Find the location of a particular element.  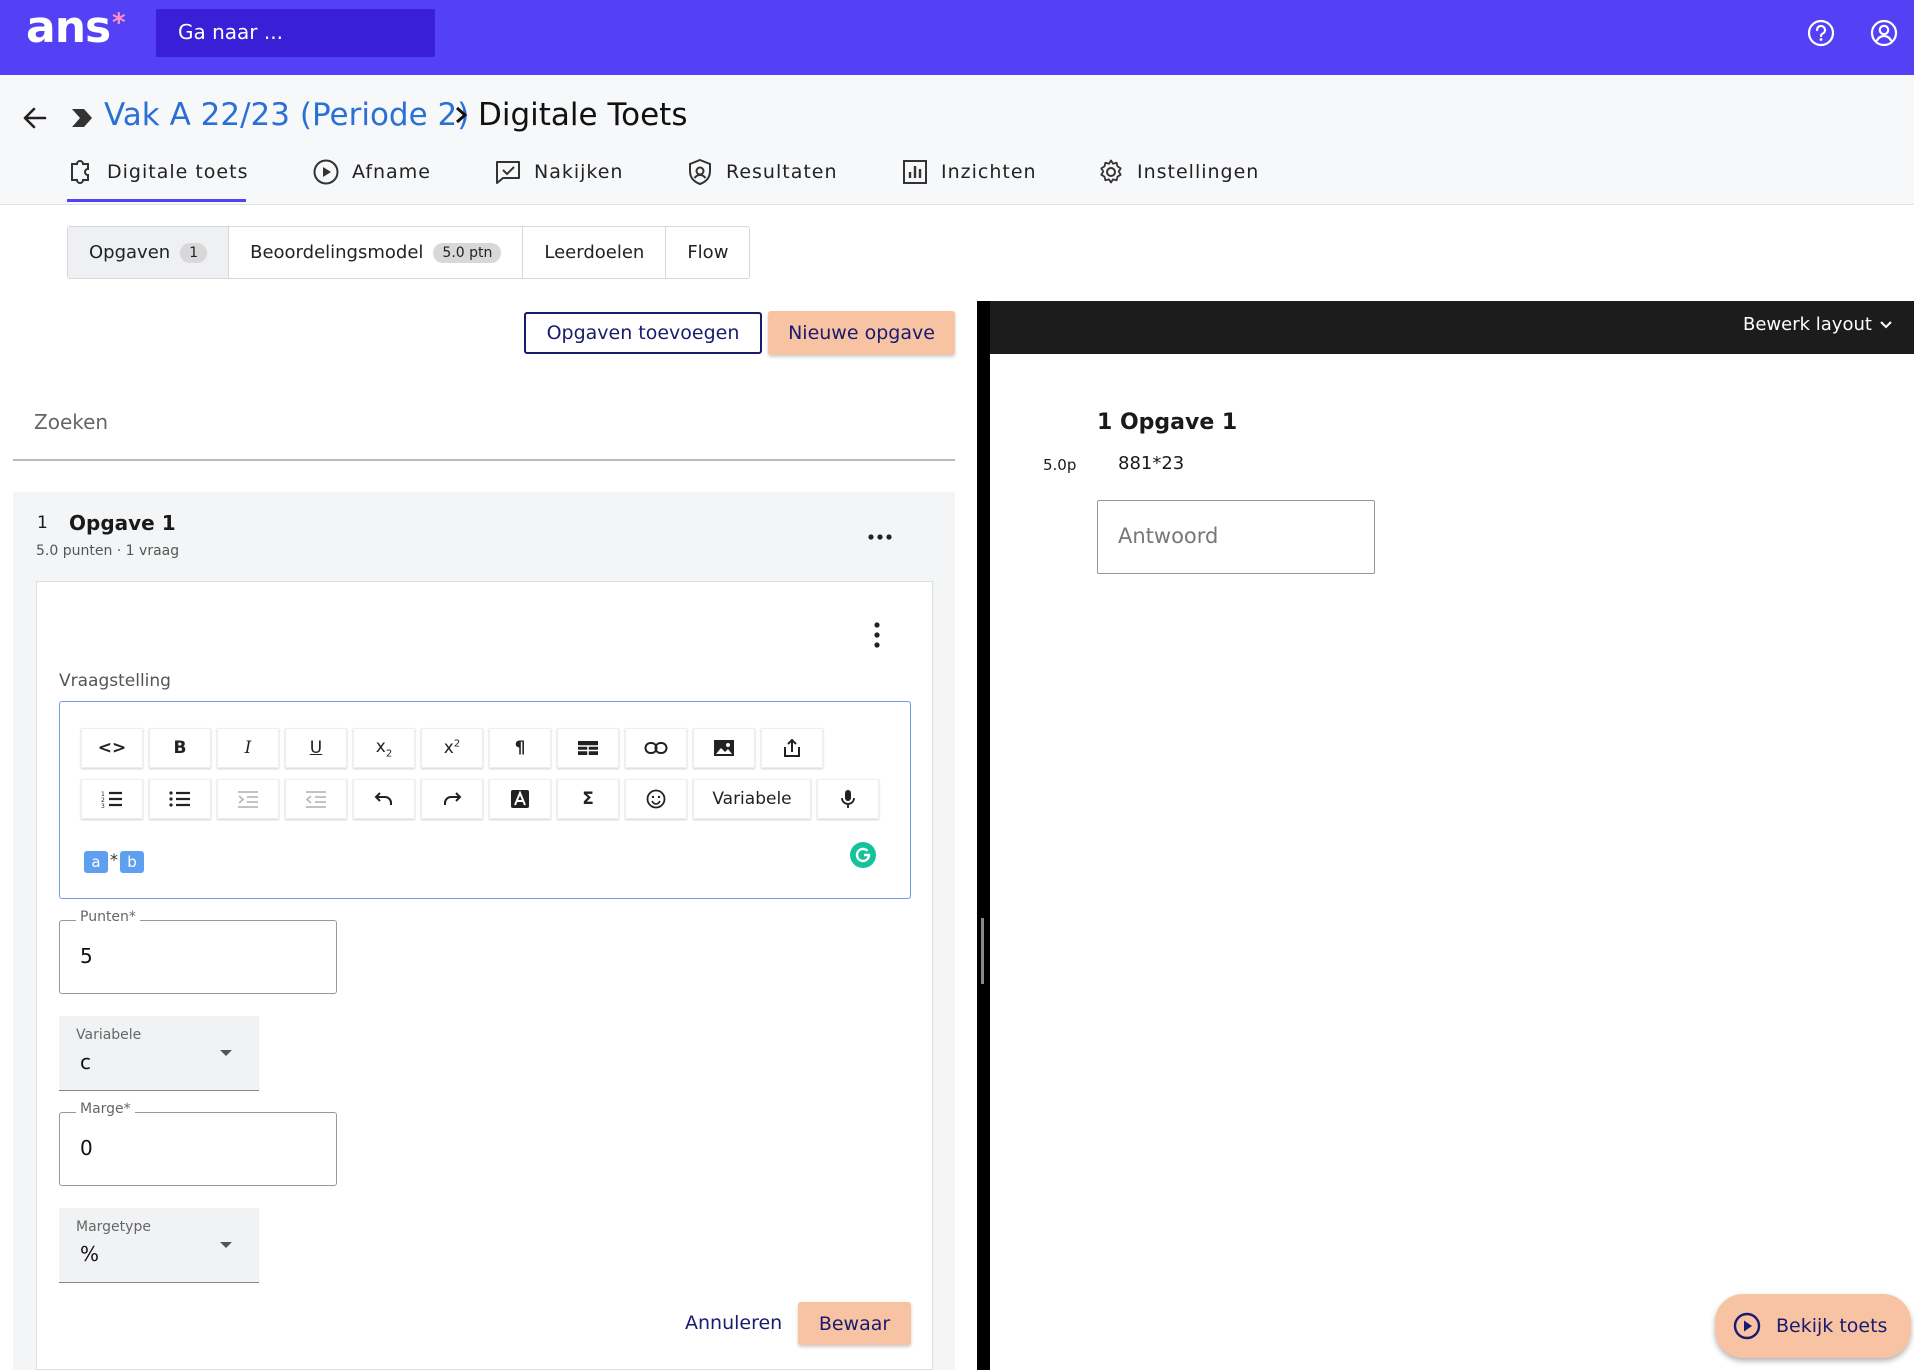

redo-icon is located at coordinates (453, 798).